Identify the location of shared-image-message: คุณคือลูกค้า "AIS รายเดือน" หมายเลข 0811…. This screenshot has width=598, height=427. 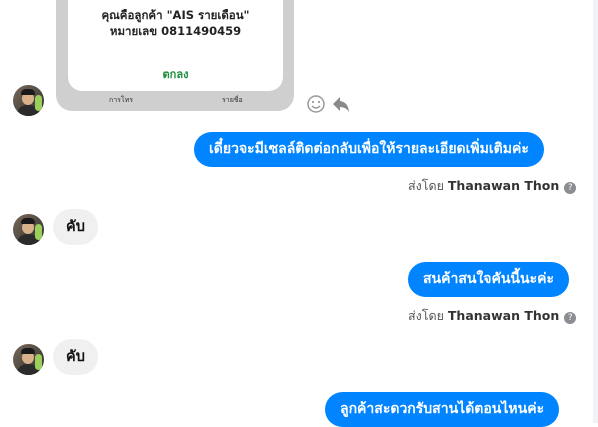
(175, 55).